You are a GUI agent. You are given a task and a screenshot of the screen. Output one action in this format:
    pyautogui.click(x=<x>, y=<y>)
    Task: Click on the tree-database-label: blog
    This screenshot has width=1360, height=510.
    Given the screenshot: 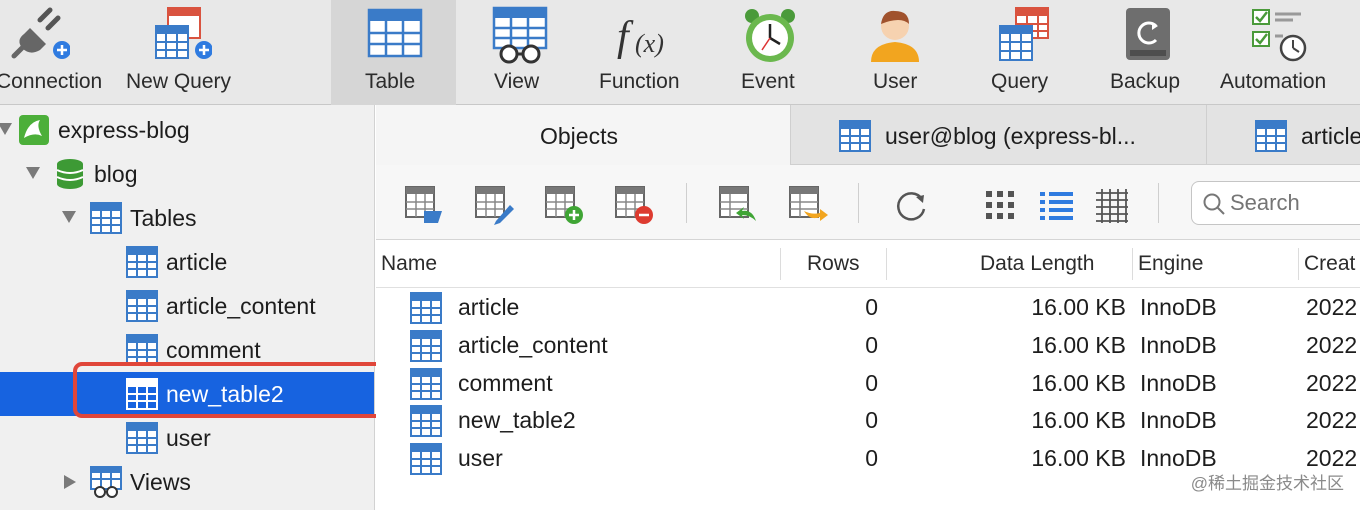 What is the action you would take?
    pyautogui.click(x=116, y=174)
    